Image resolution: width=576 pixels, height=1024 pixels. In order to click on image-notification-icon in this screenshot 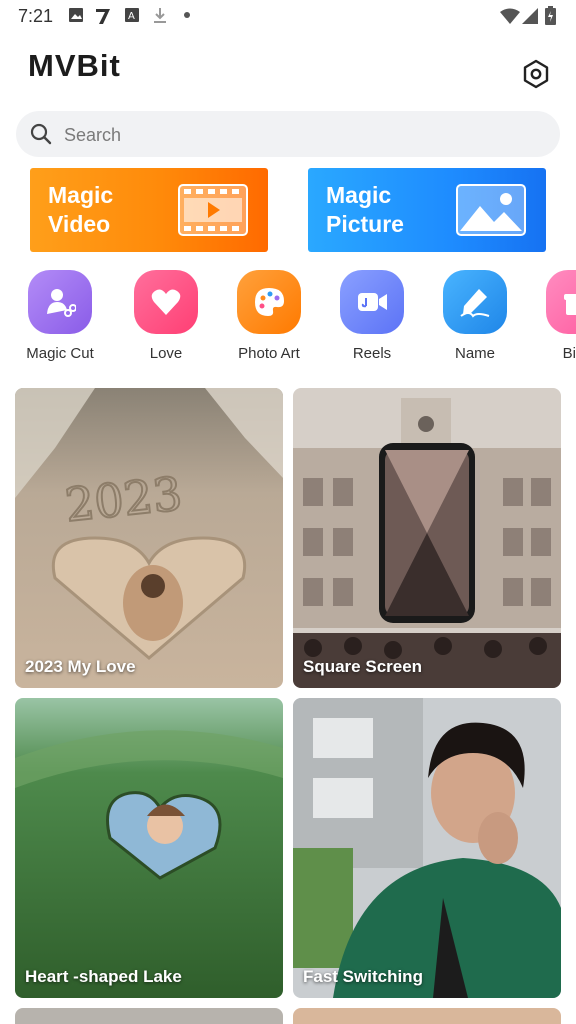, I will do `click(76, 15)`.